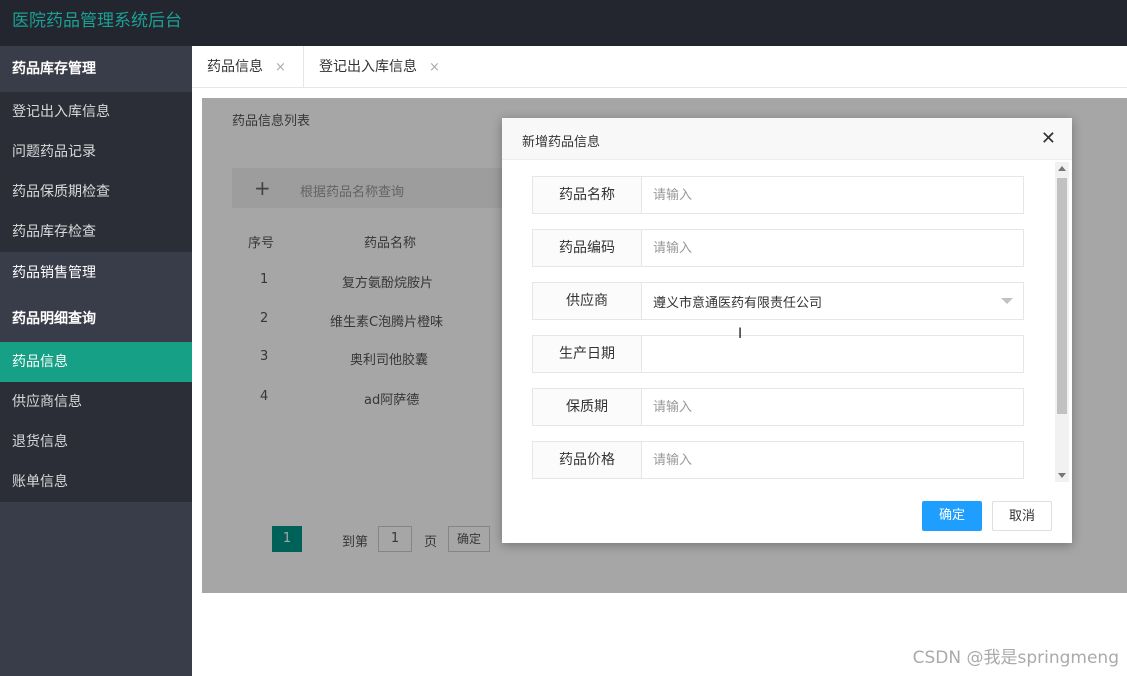 This screenshot has width=1127, height=676. Describe the element at coordinates (1062, 168) in the screenshot. I see `scroll-up-icon` at that location.